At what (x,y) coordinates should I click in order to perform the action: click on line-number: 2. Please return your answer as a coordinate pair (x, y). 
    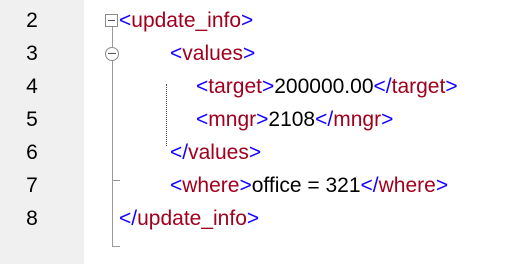
    Looking at the image, I should click on (32, 20).